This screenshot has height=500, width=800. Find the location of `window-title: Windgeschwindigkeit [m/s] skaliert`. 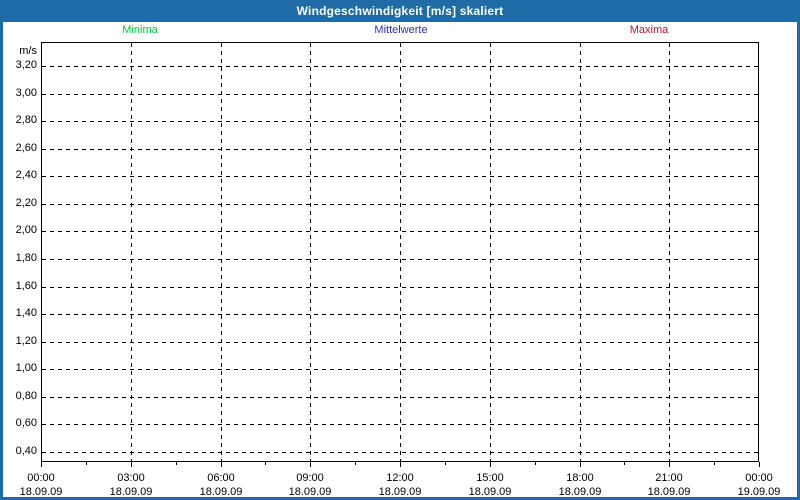

window-title: Windgeschwindigkeit [m/s] skaliert is located at coordinates (400, 11).